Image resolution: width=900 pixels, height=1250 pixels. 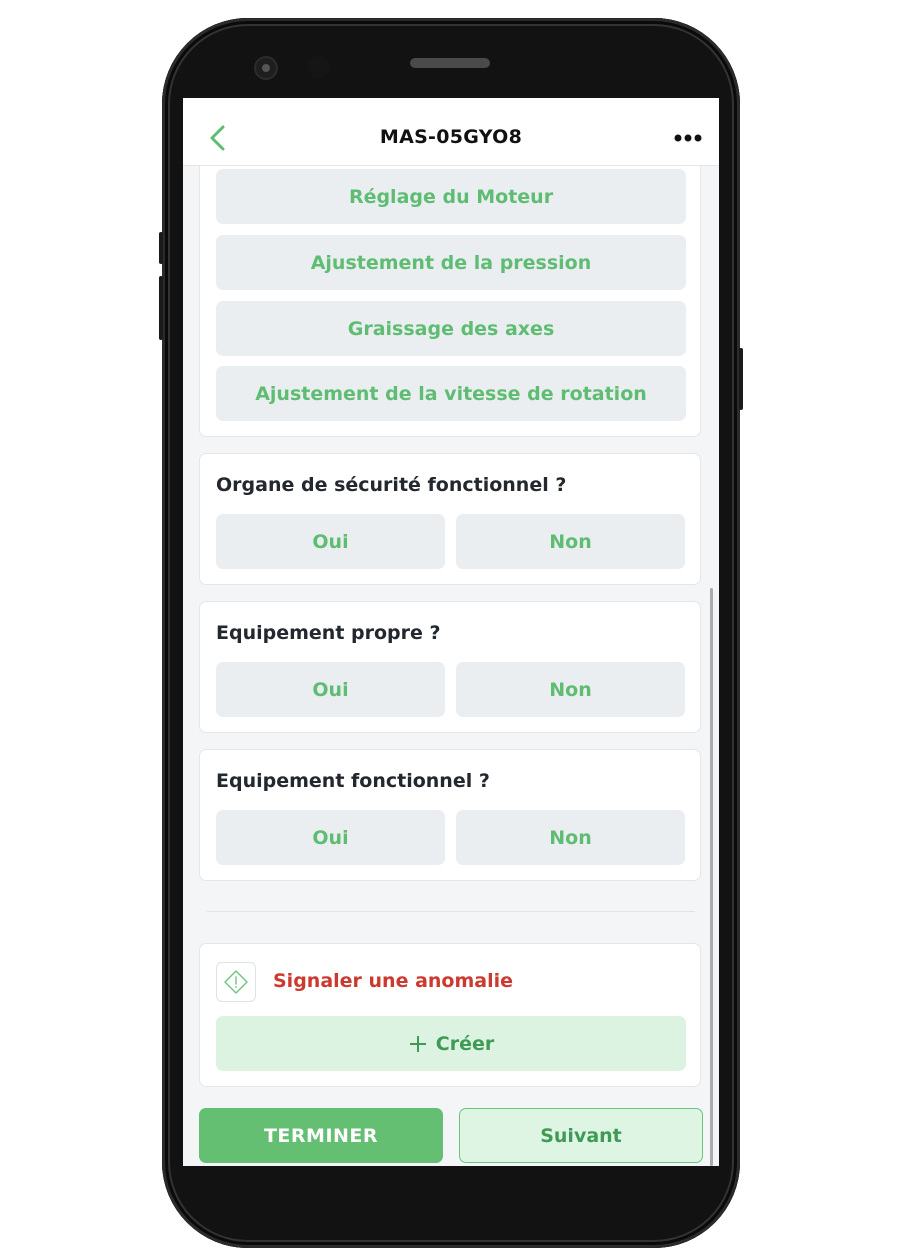 I want to click on earpiece-speaker, so click(x=450, y=63).